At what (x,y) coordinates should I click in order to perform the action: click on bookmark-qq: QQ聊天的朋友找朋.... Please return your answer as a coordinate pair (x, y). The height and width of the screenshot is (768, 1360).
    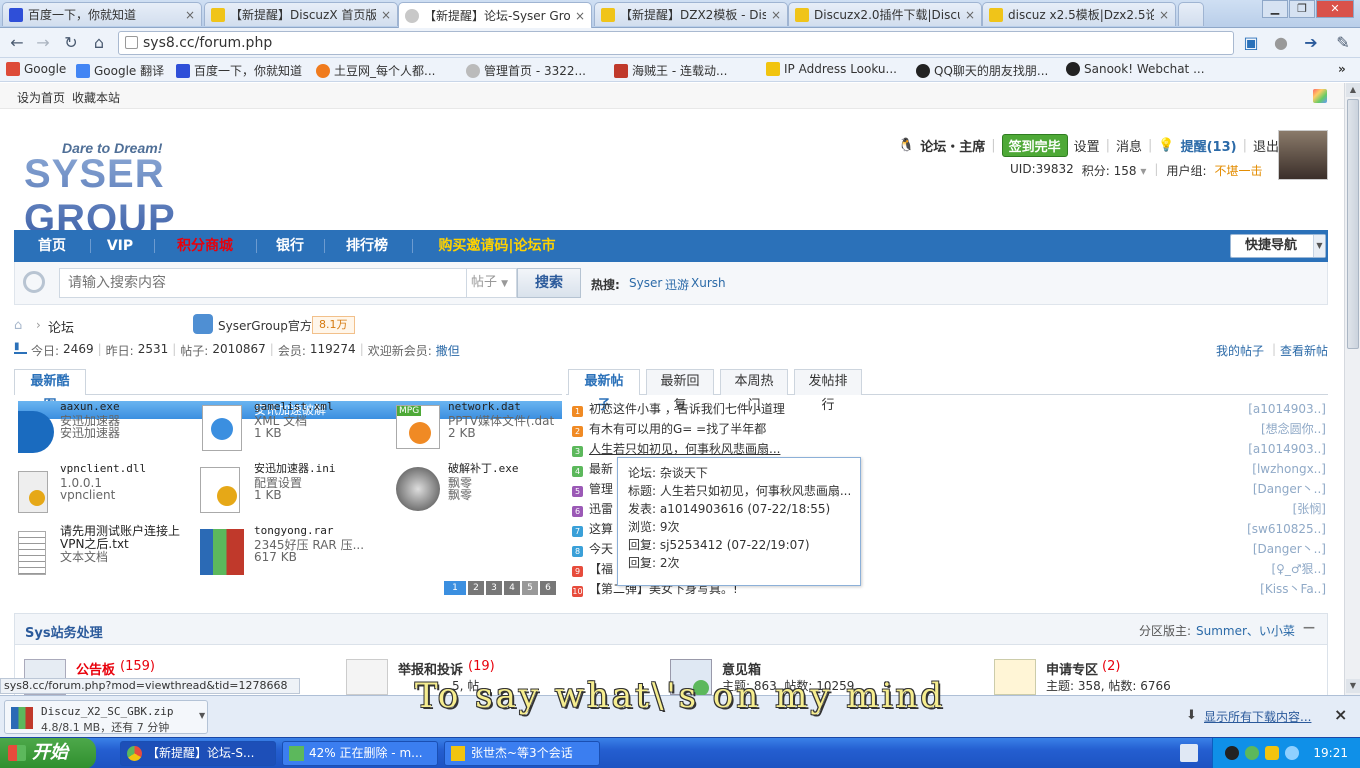
    Looking at the image, I should click on (982, 70).